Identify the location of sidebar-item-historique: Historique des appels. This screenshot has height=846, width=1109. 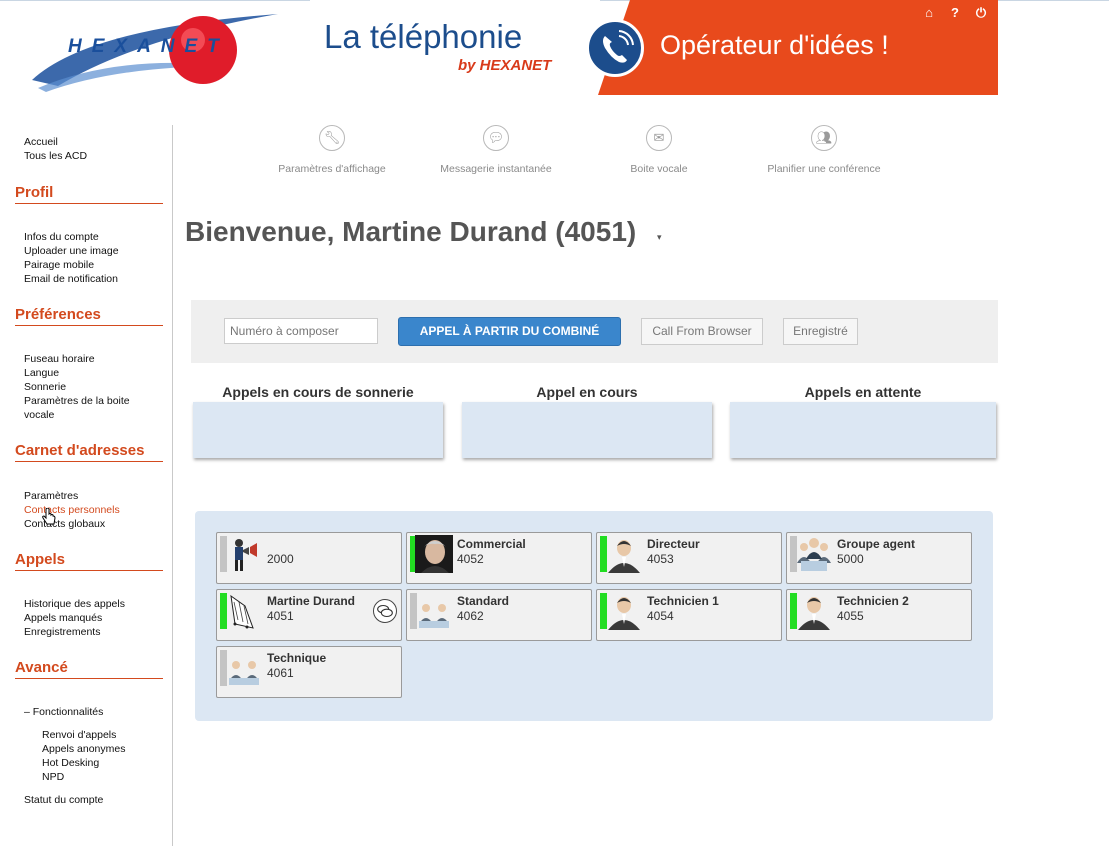
(74, 604).